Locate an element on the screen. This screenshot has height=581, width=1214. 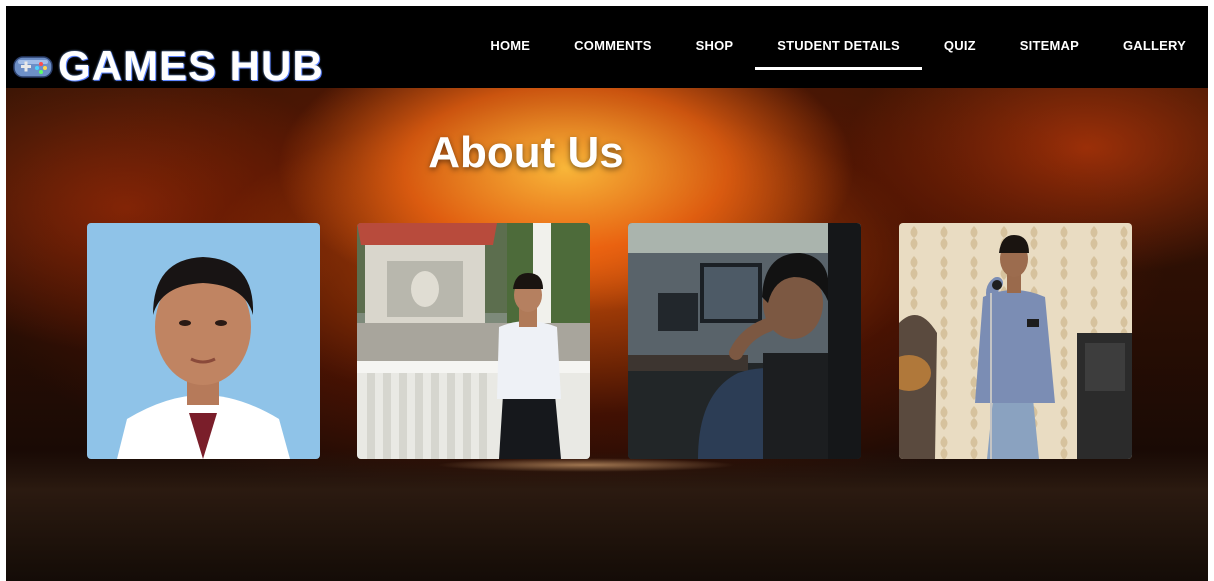
about-us-heading: About Us is located at coordinates (526, 152).